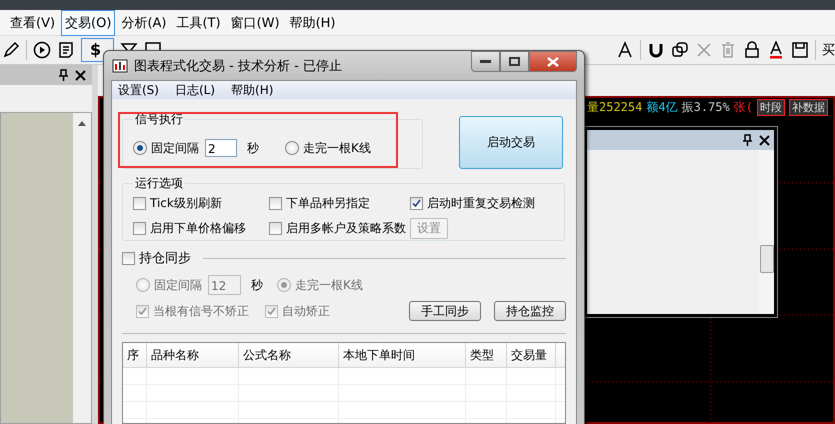 This screenshot has width=835, height=424. What do you see at coordinates (776, 50) in the screenshot?
I see `font-color-icon` at bounding box center [776, 50].